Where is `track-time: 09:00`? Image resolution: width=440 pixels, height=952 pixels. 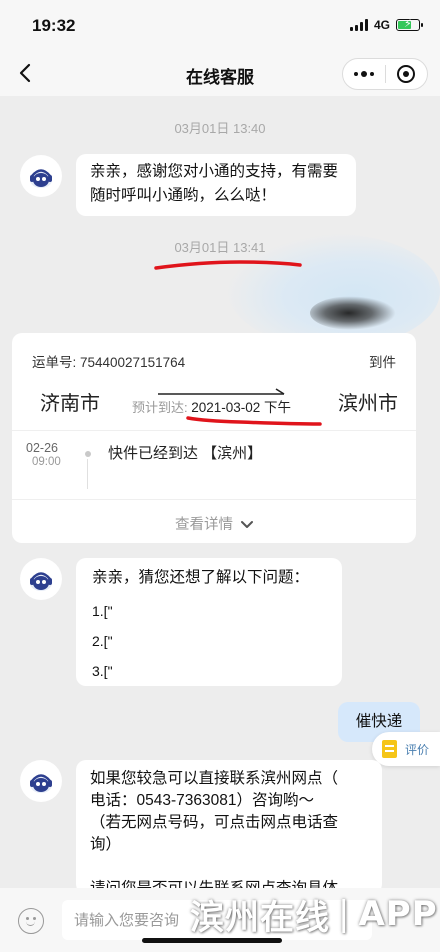 track-time: 09:00 is located at coordinates (46, 462).